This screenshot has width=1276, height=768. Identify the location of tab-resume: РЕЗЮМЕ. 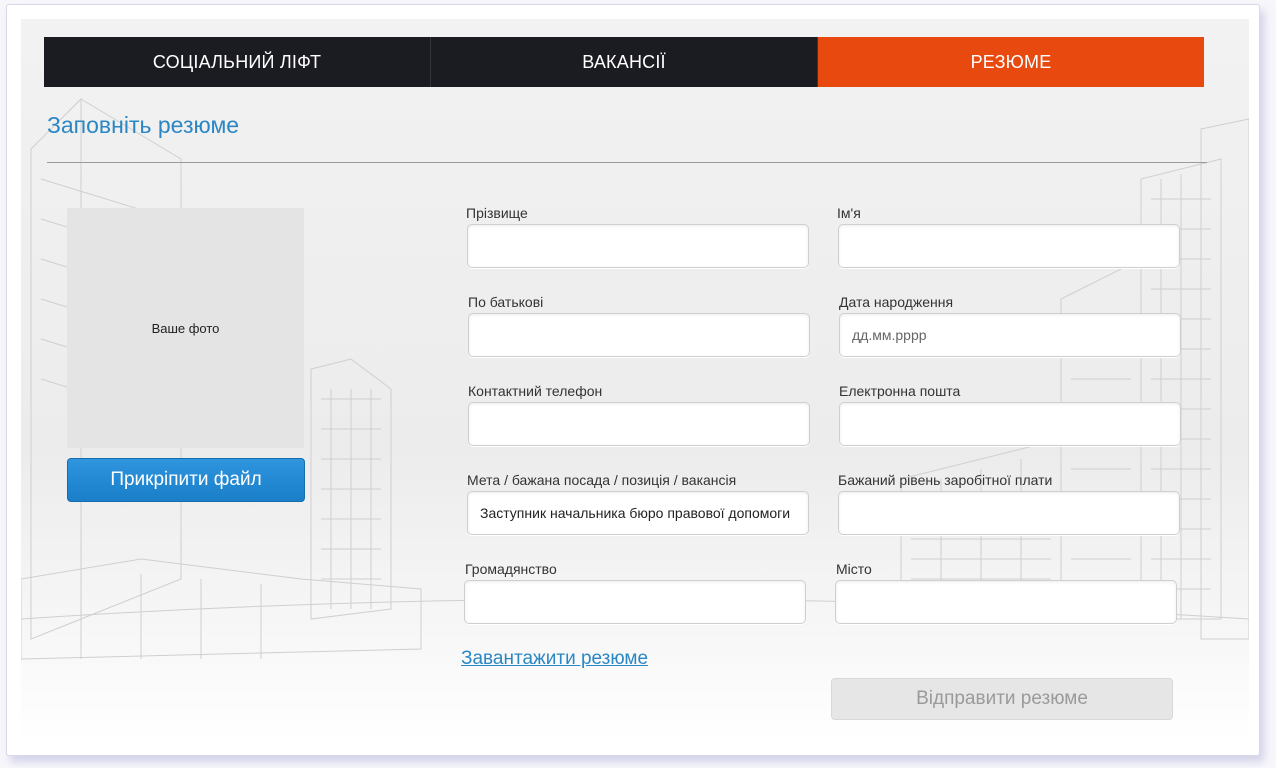
(1011, 62).